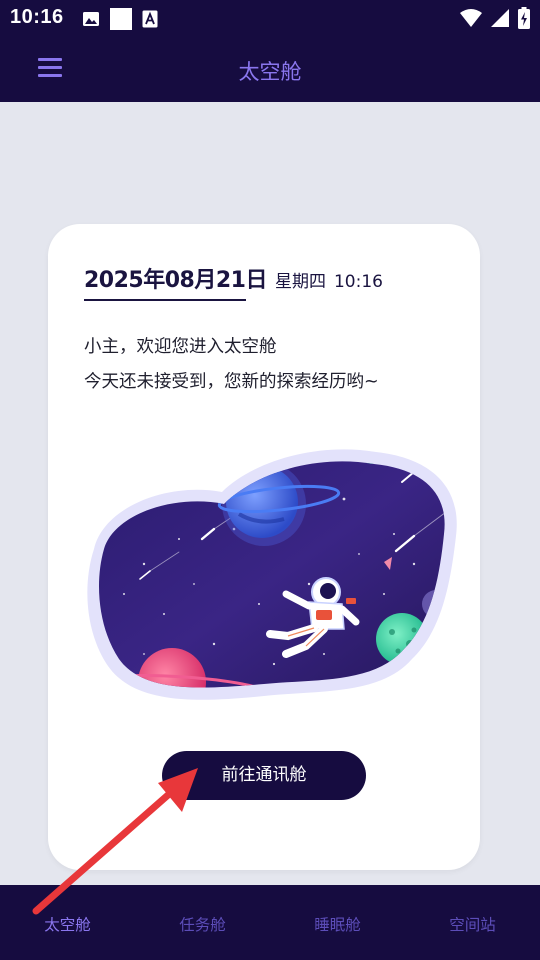 The image size is (540, 960). What do you see at coordinates (231, 365) in the screenshot?
I see `welcome-message: 小主，欢迎您进入太空舱 今天还未接受到，您新的探索经历哟~` at bounding box center [231, 365].